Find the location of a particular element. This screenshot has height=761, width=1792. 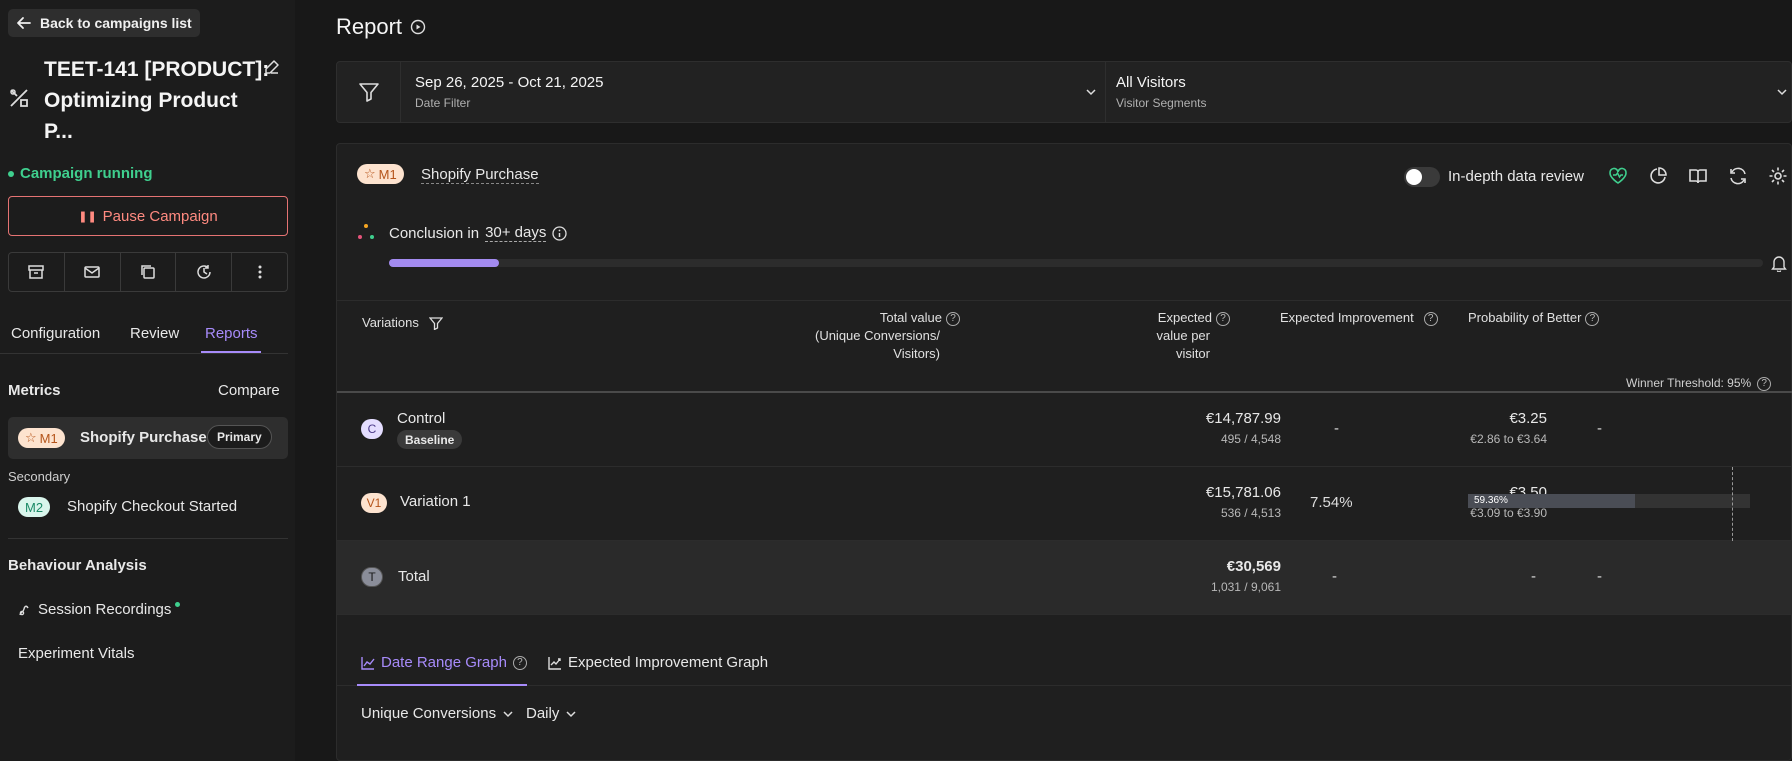

bell-icon is located at coordinates (1779, 263).